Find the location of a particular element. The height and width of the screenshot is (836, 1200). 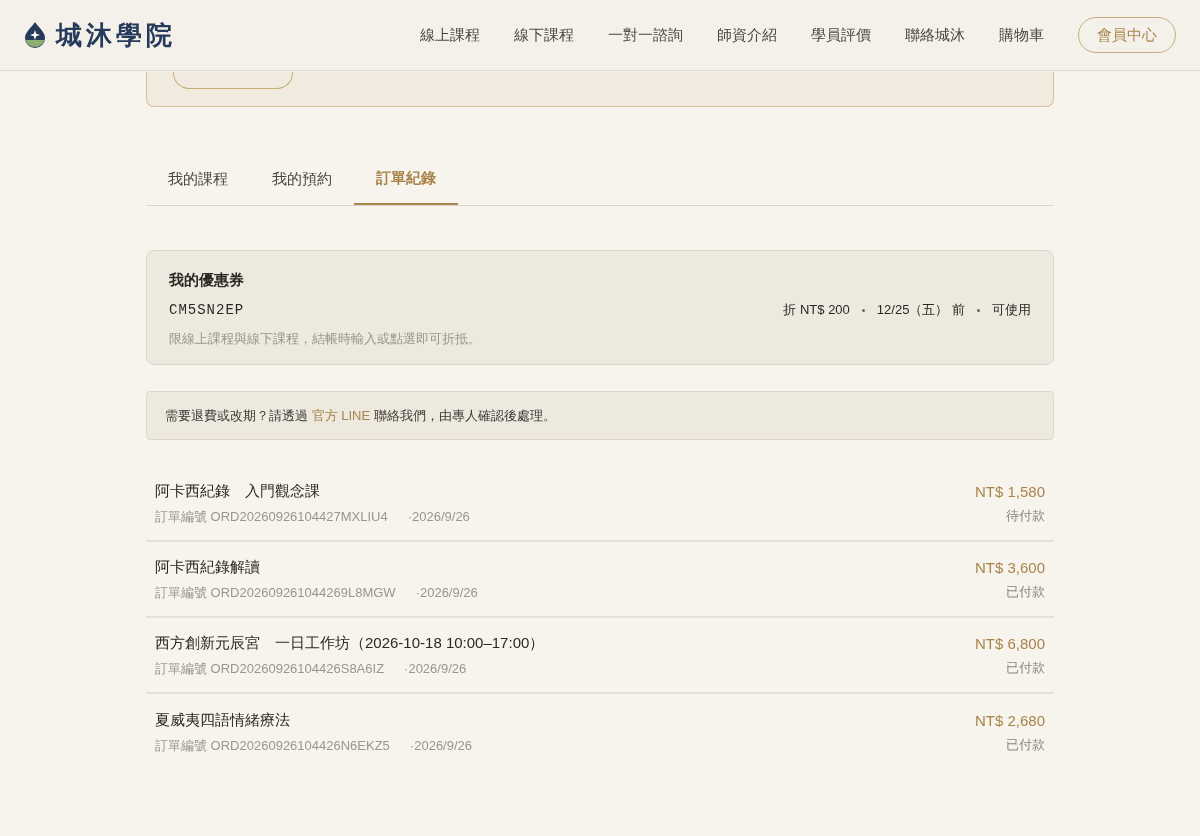

order-title: 阿卡西紀錄解讀 is located at coordinates (208, 567).